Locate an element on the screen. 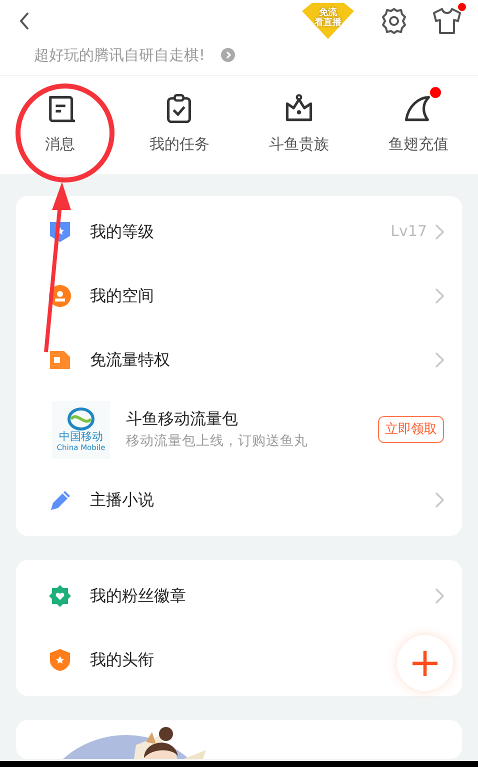  shortcut-item: 鱼翅充值 is located at coordinates (418, 125).